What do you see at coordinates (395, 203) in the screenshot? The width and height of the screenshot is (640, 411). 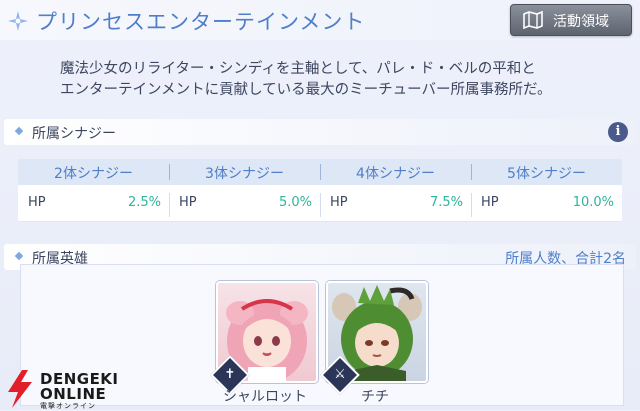 I see `synergy-cell-4: HP 7.5%` at bounding box center [395, 203].